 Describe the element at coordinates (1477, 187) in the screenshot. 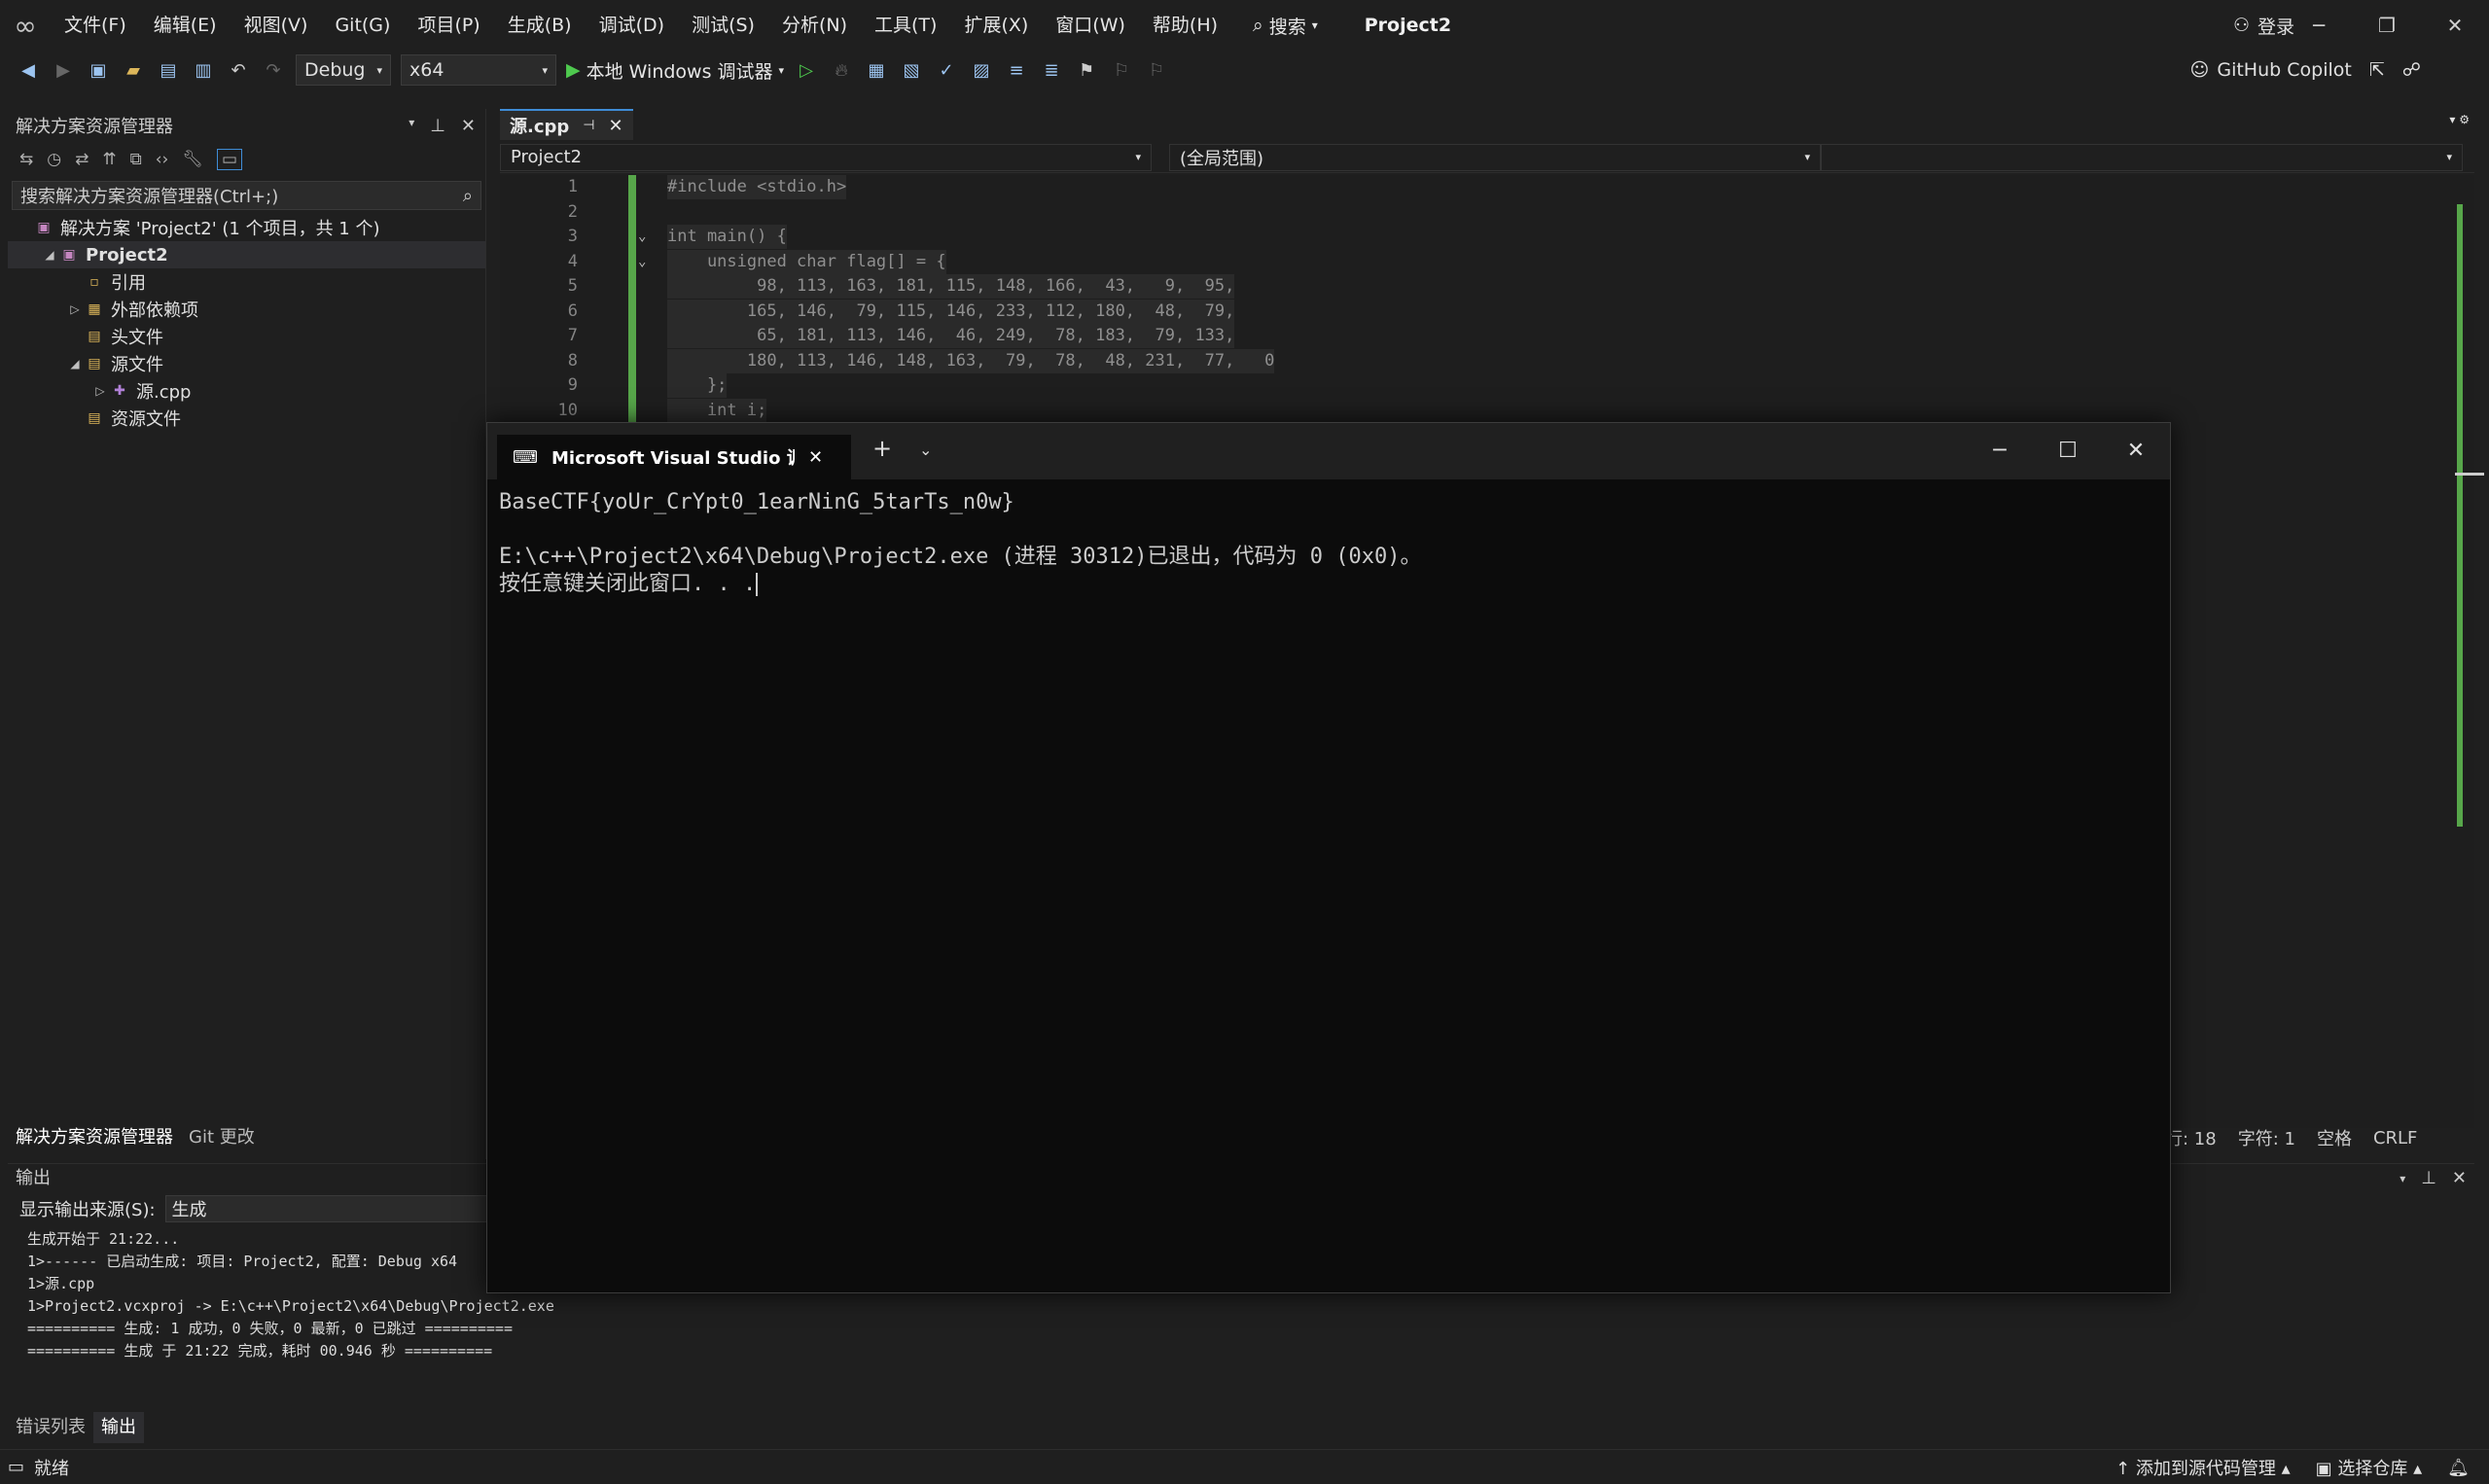

I see `code-line: 1 #include <stdio.h>` at that location.